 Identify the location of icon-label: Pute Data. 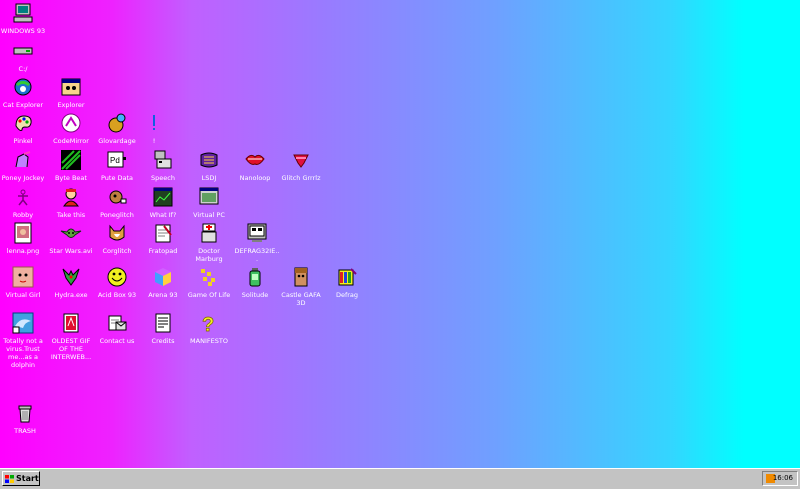
(117, 178).